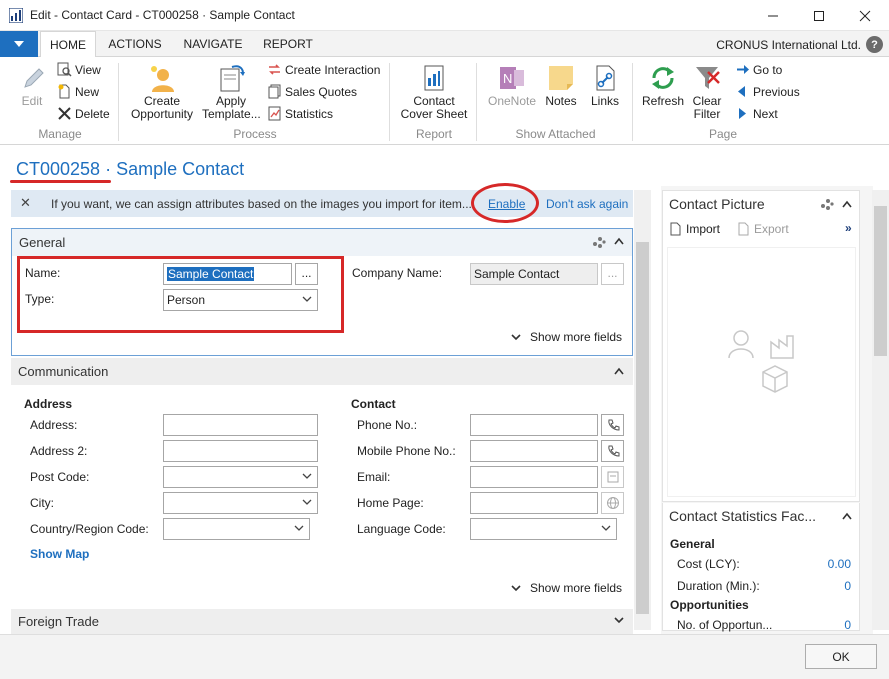  What do you see at coordinates (708, 78) in the screenshot?
I see `clear-filter-icon` at bounding box center [708, 78].